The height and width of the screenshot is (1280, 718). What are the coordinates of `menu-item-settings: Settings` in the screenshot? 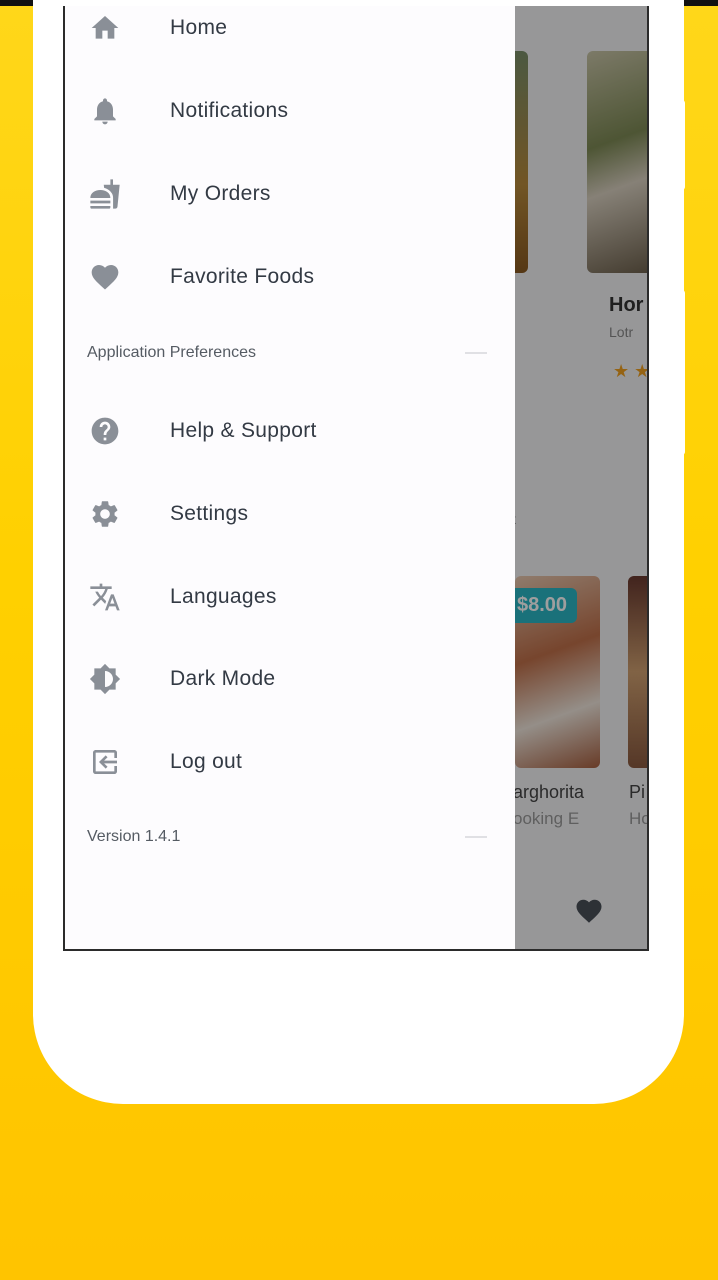 It's located at (290, 514).